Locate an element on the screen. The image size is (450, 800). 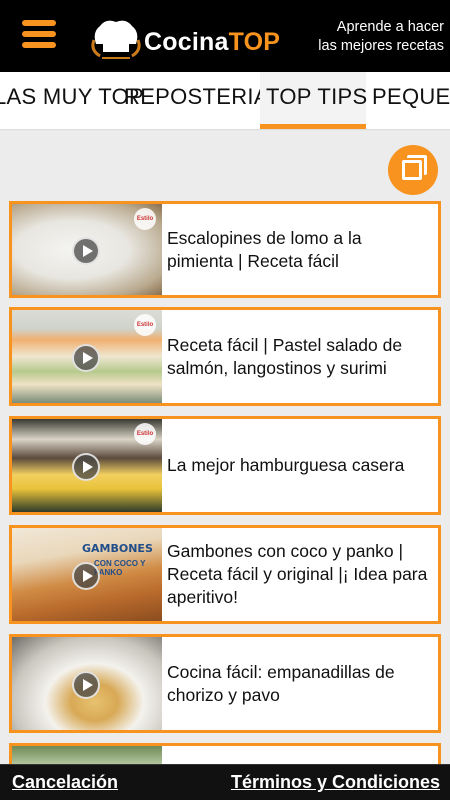
list-item: Estilo La mejor hamburguesa casera is located at coordinates (225, 465).